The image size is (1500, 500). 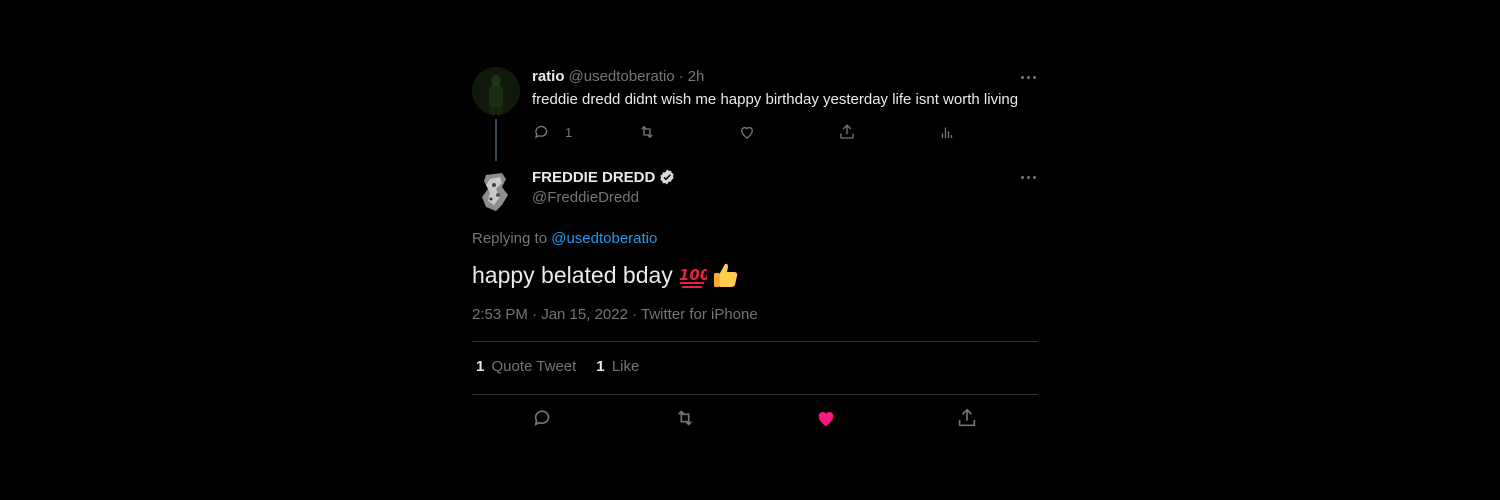 What do you see at coordinates (496, 140) in the screenshot?
I see `thread-line` at bounding box center [496, 140].